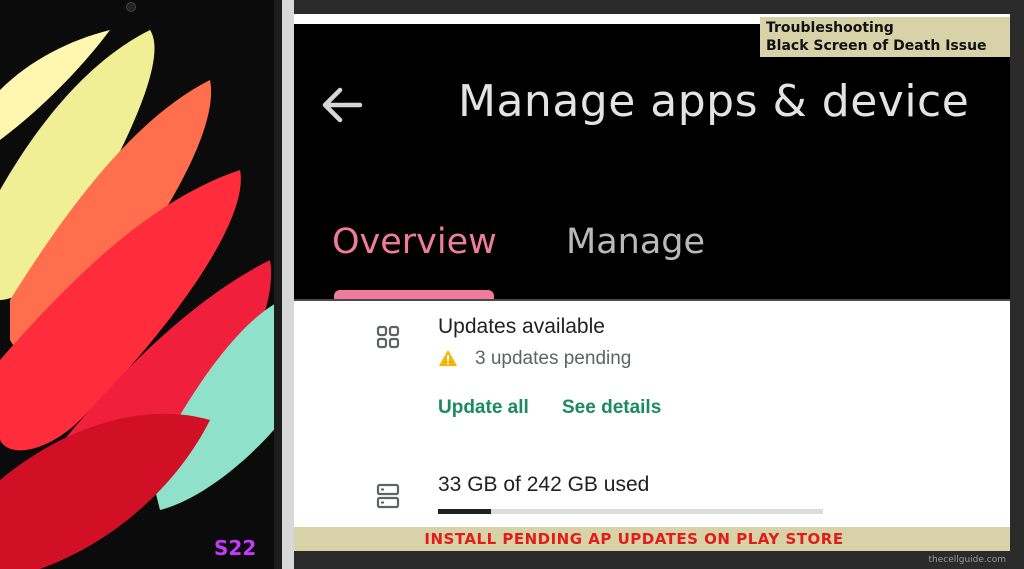 The width and height of the screenshot is (1024, 569). I want to click on tab-overview: Overview, so click(414, 242).